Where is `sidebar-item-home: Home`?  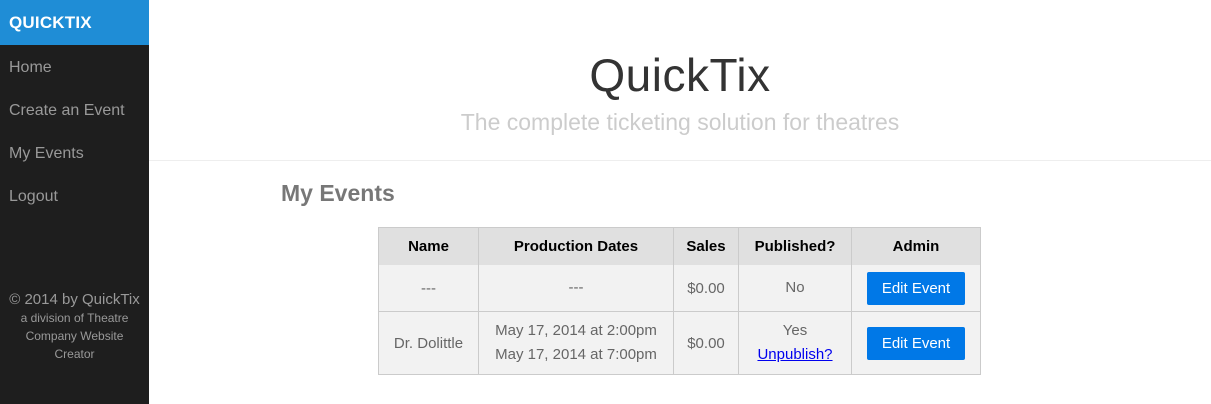 sidebar-item-home: Home is located at coordinates (74, 66).